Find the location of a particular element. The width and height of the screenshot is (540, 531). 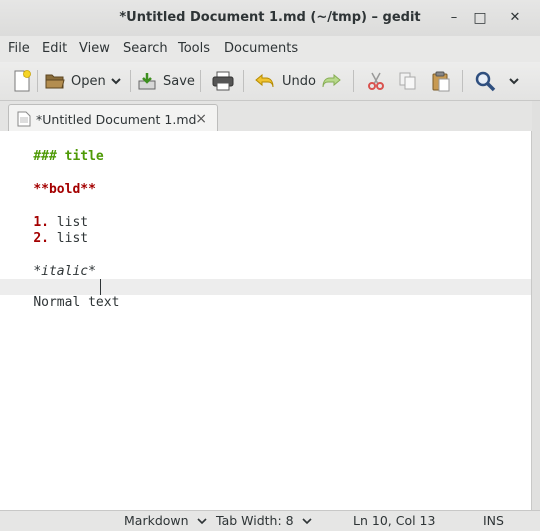

insert-mode: INS is located at coordinates (493, 520).